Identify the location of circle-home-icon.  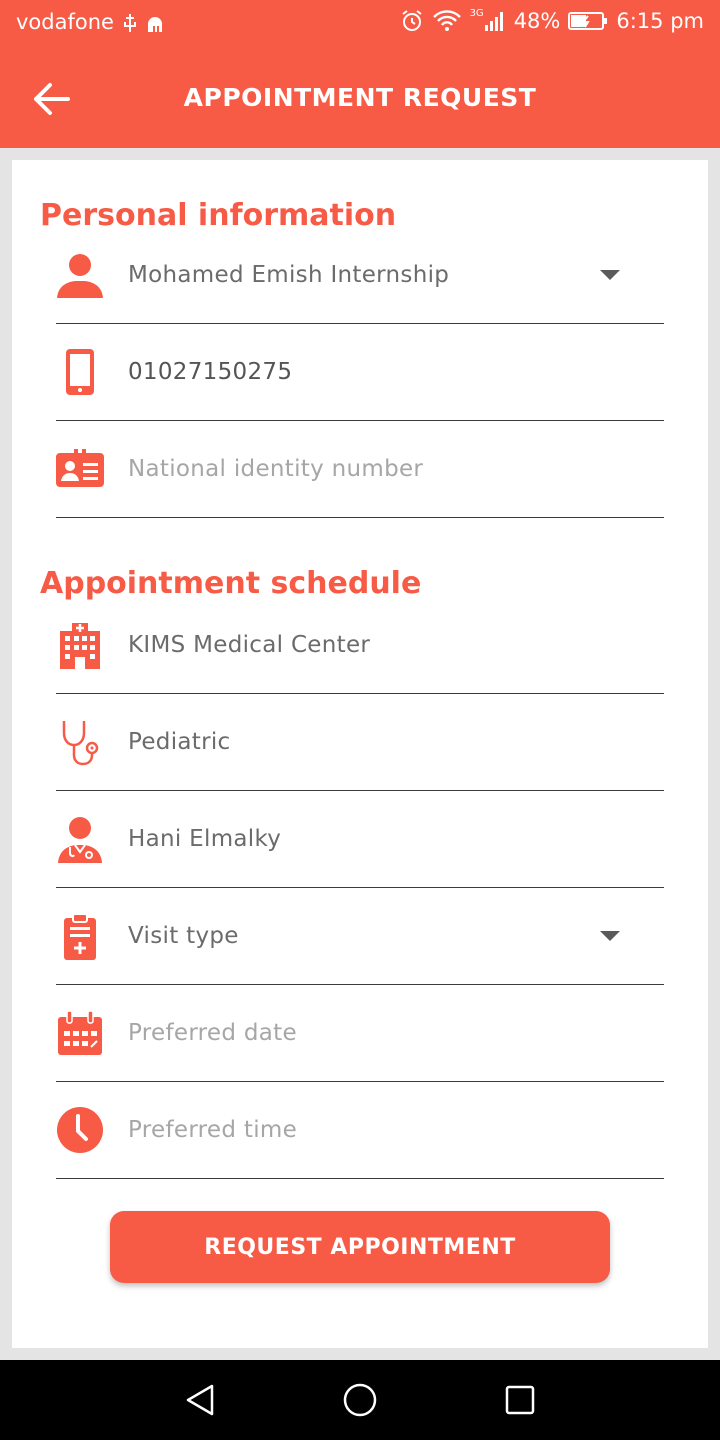
(360, 1400).